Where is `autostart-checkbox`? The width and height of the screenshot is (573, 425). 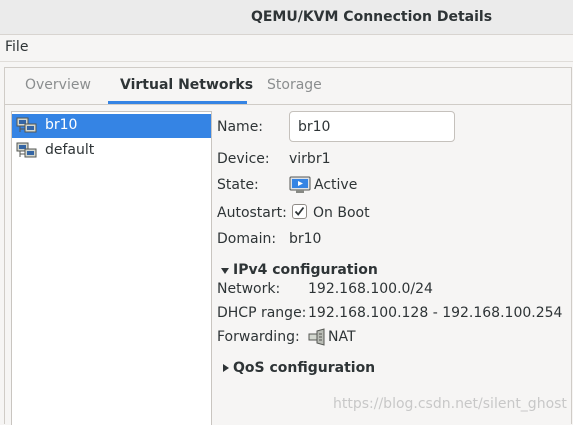
autostart-checkbox is located at coordinates (299, 211).